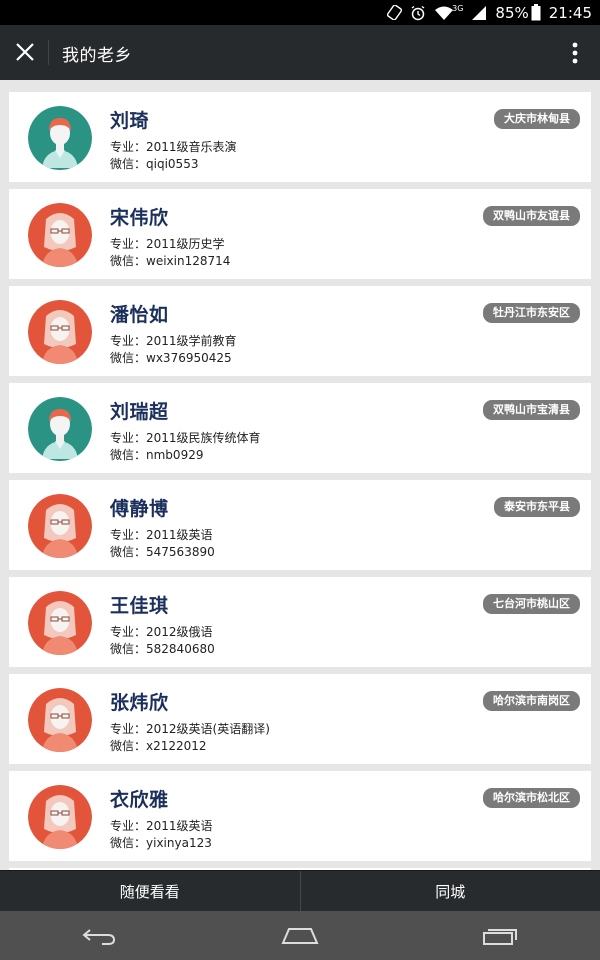 This screenshot has width=600, height=960. Describe the element at coordinates (97, 56) in the screenshot. I see `page-title: 我的老乡` at that location.